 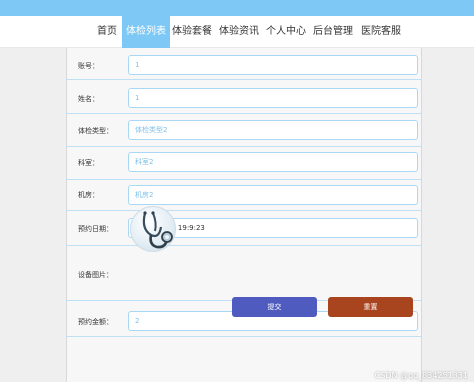 I want to click on submit-button: 提交, so click(x=274, y=307).